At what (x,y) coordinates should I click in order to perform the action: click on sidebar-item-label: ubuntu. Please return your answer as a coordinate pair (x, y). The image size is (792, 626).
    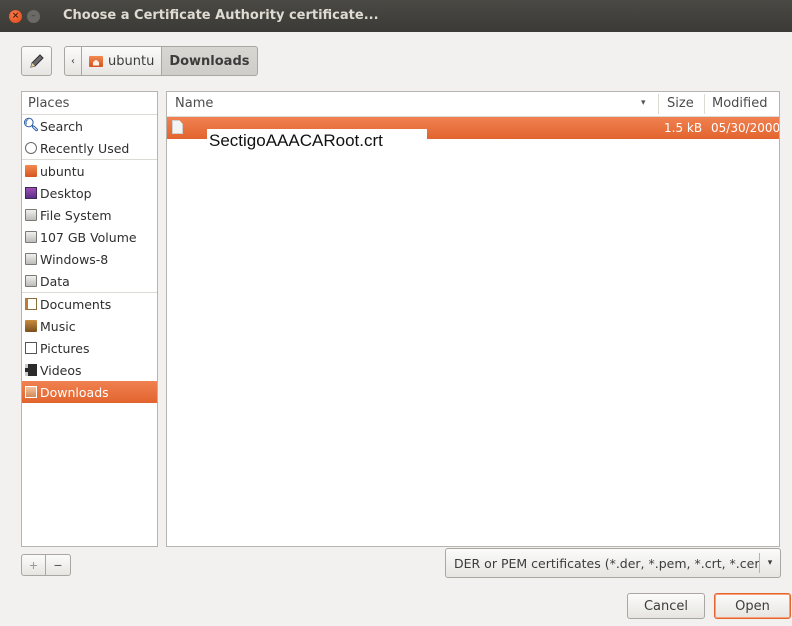
    Looking at the image, I should click on (62, 171).